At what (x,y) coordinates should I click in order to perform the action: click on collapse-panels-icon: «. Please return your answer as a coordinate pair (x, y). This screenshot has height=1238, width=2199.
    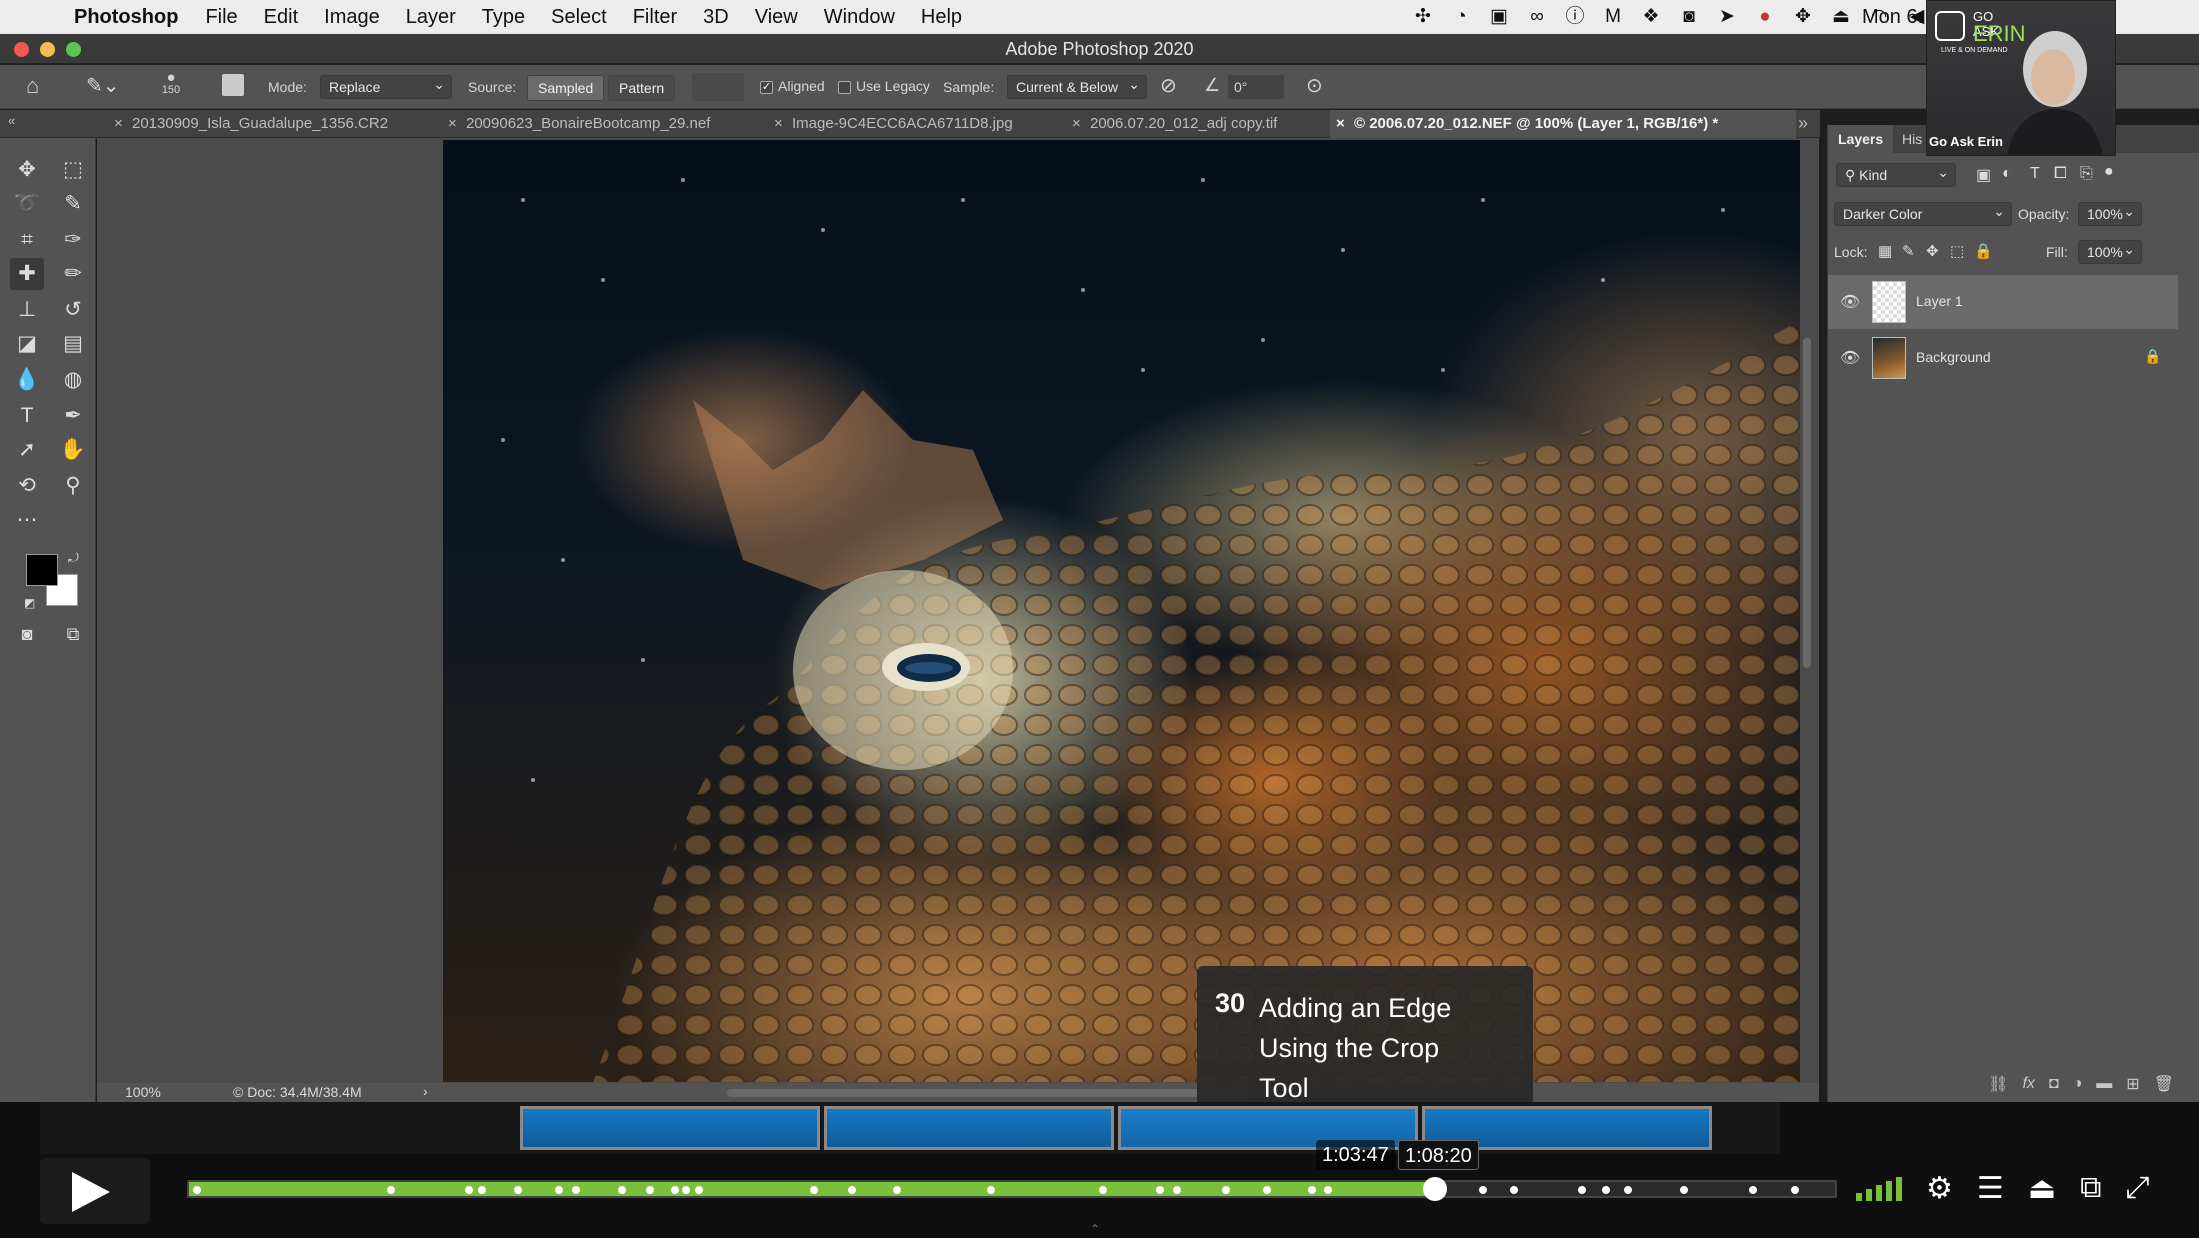
    Looking at the image, I should click on (11, 121).